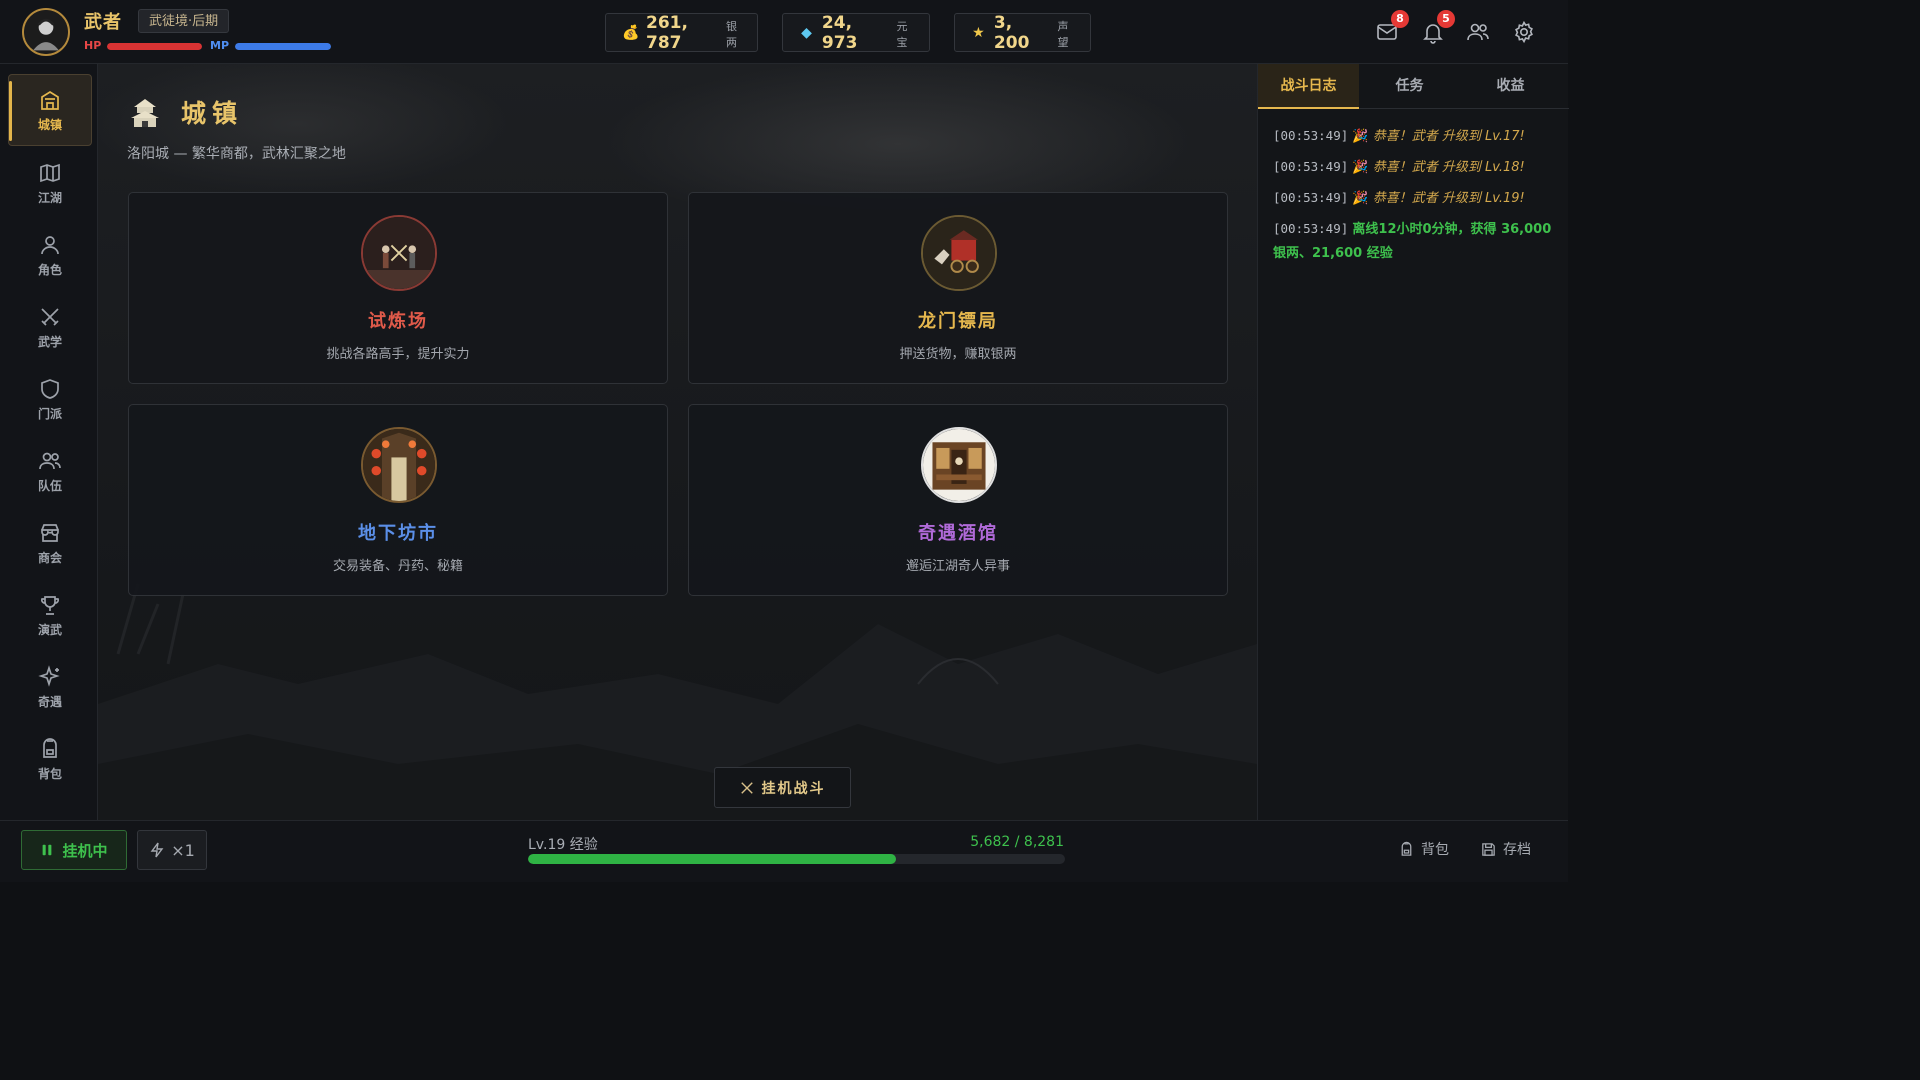 Image resolution: width=1920 pixels, height=1080 pixels. Describe the element at coordinates (631, 32) in the screenshot. I see `money-bag-icon: 💰` at that location.